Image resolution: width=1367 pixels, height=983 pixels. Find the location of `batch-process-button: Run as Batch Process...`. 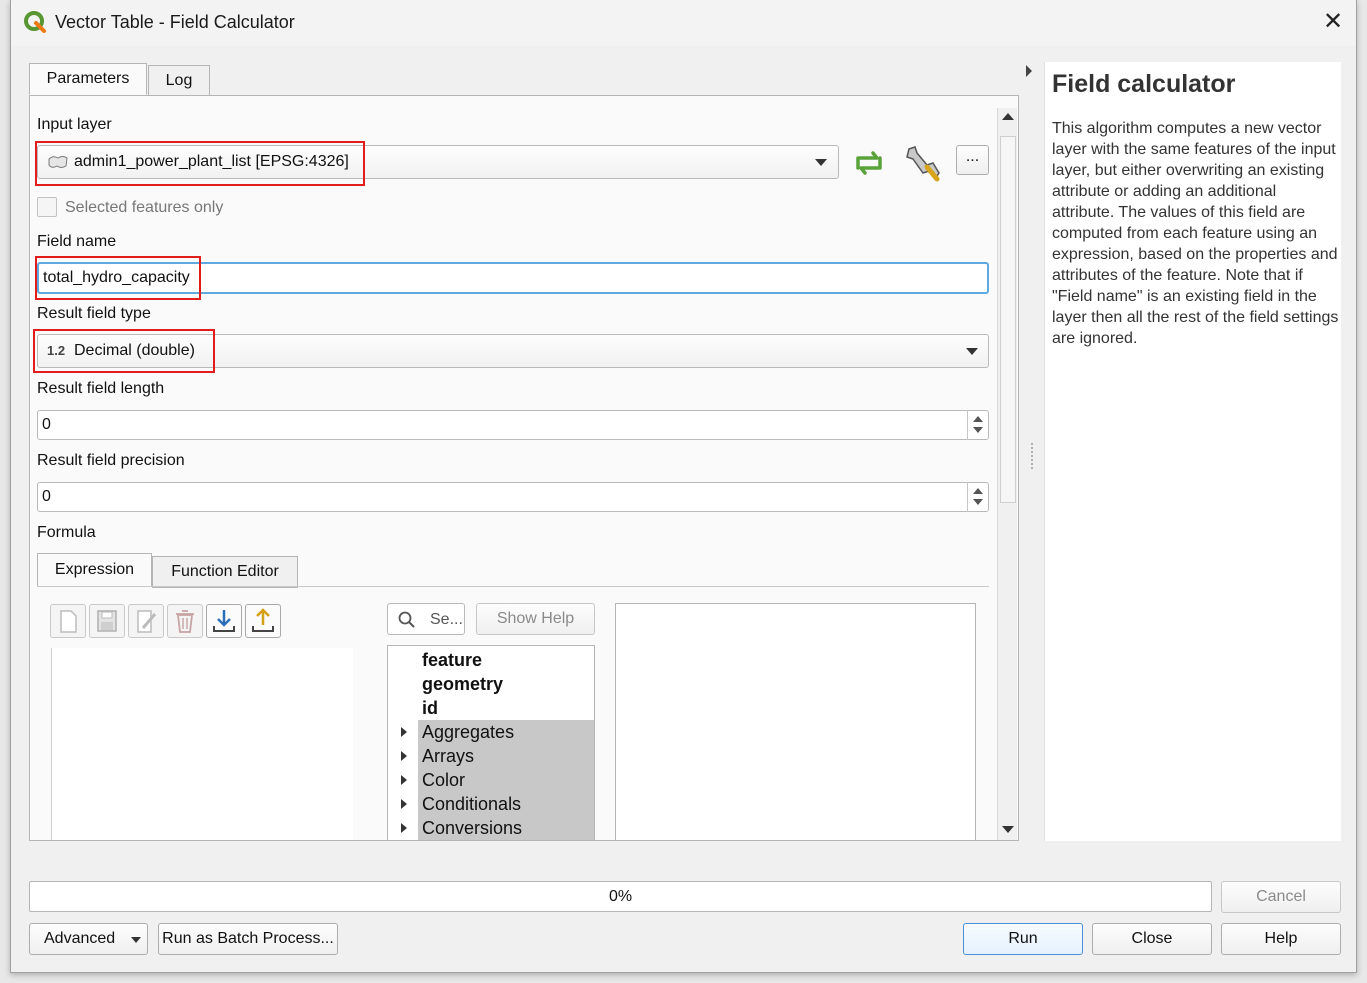

batch-process-button: Run as Batch Process... is located at coordinates (248, 939).